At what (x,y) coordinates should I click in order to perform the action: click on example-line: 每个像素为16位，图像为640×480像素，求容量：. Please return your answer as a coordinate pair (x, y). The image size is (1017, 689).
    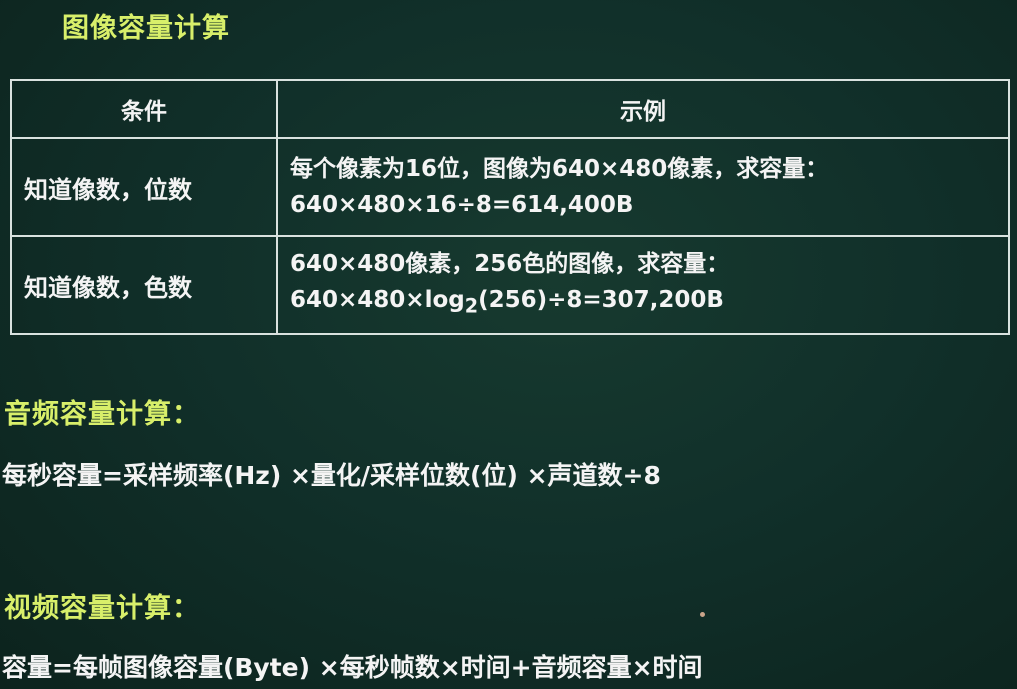
    Looking at the image, I should click on (559, 169).